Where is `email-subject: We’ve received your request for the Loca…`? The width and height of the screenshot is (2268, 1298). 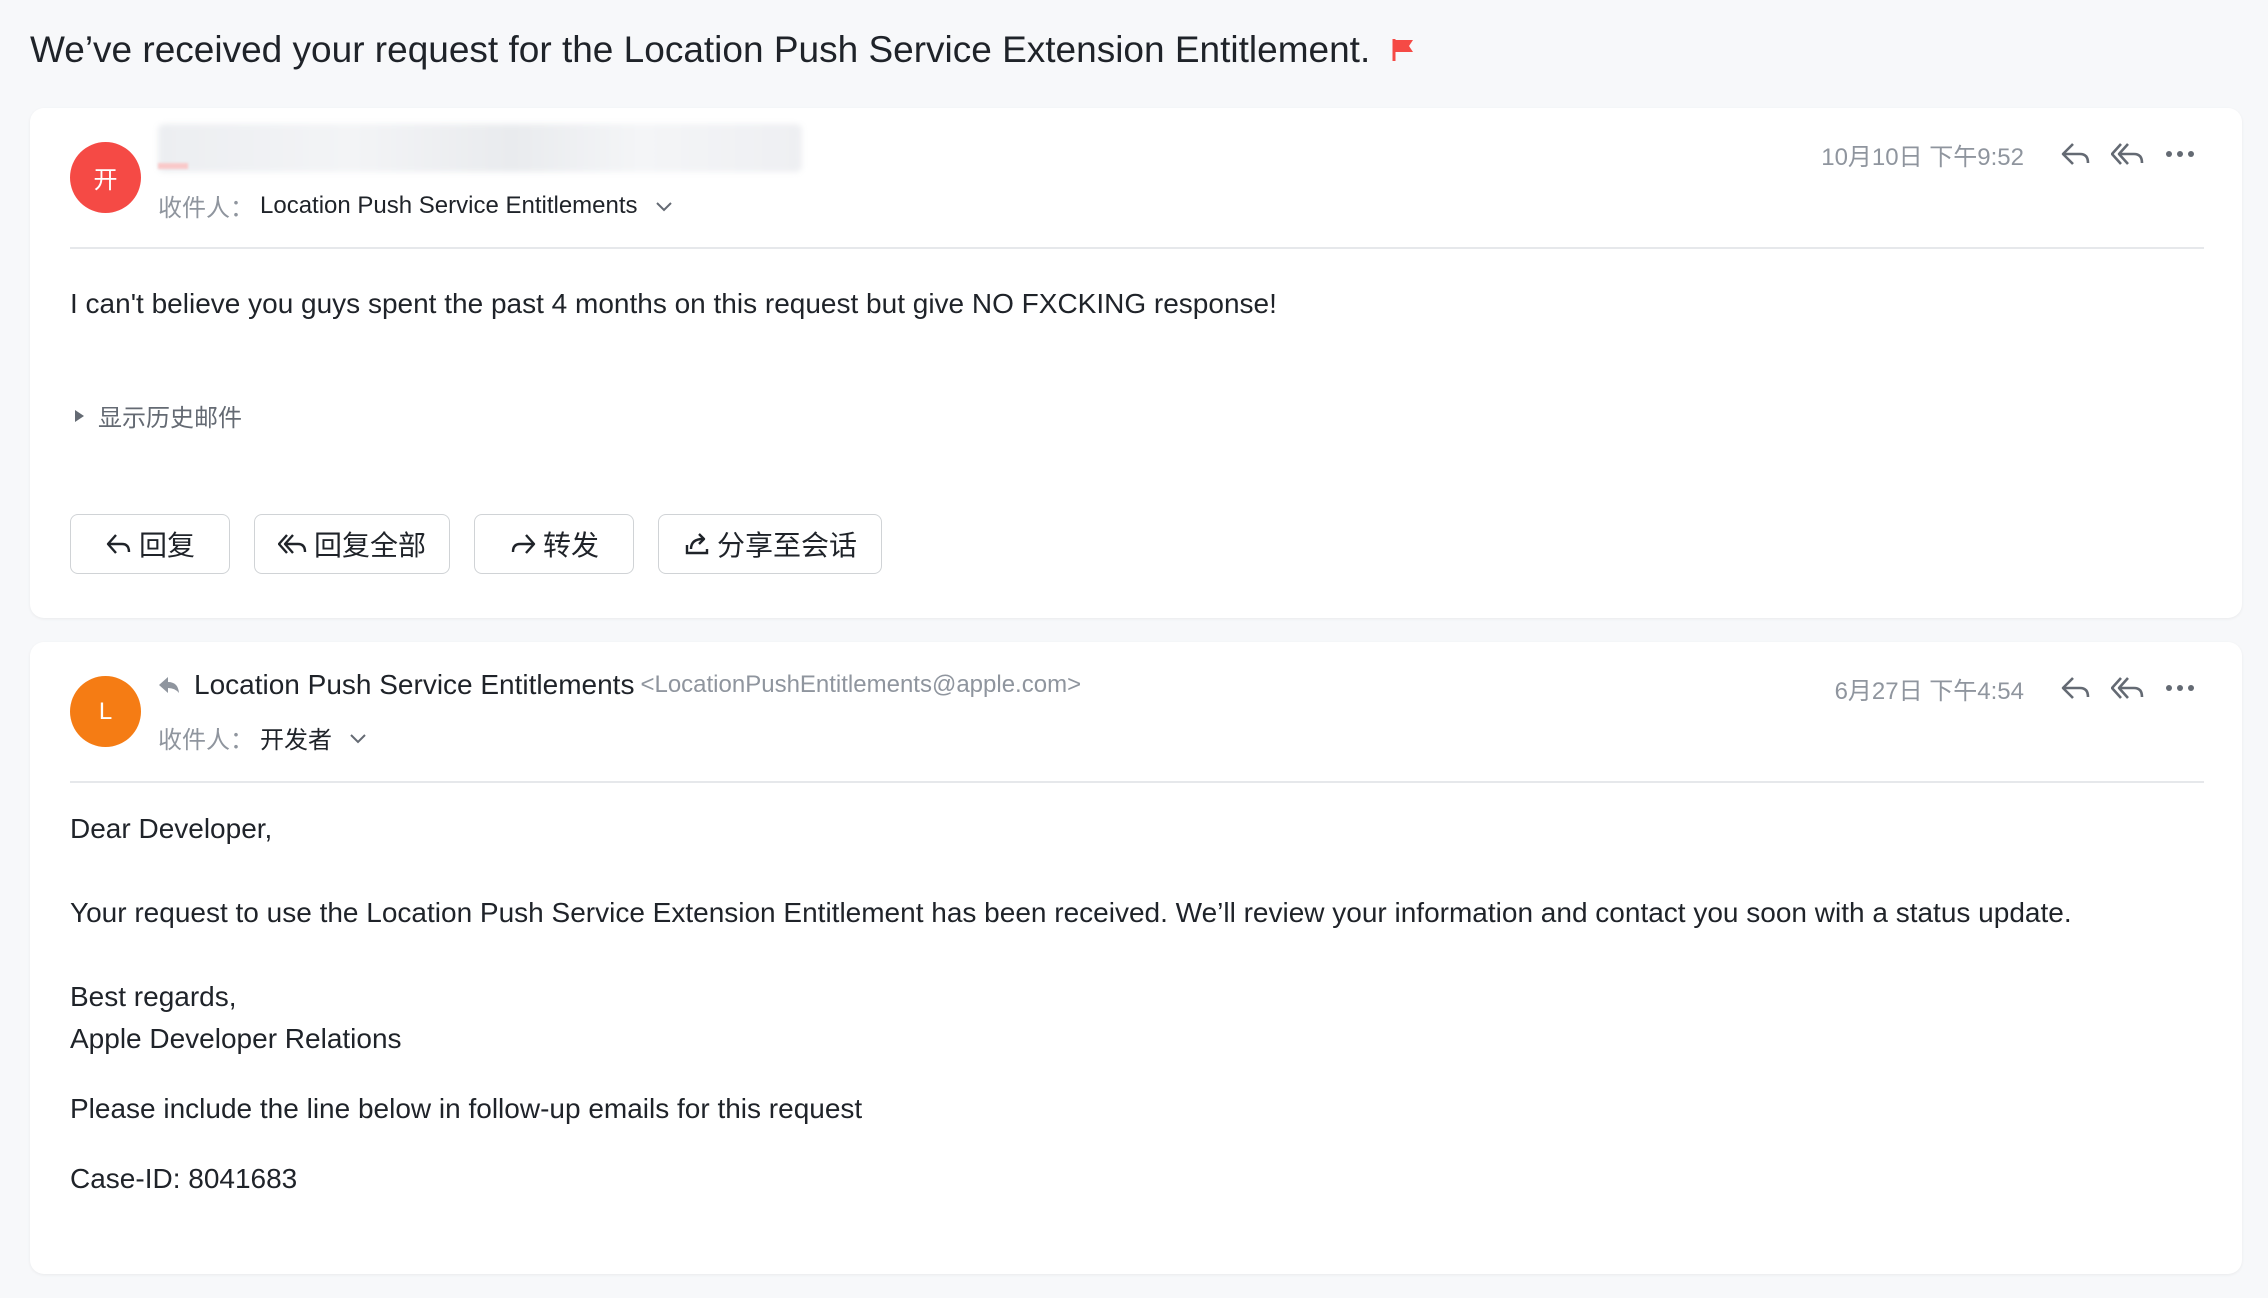 email-subject: We’ve received your request for the Loca… is located at coordinates (723, 50).